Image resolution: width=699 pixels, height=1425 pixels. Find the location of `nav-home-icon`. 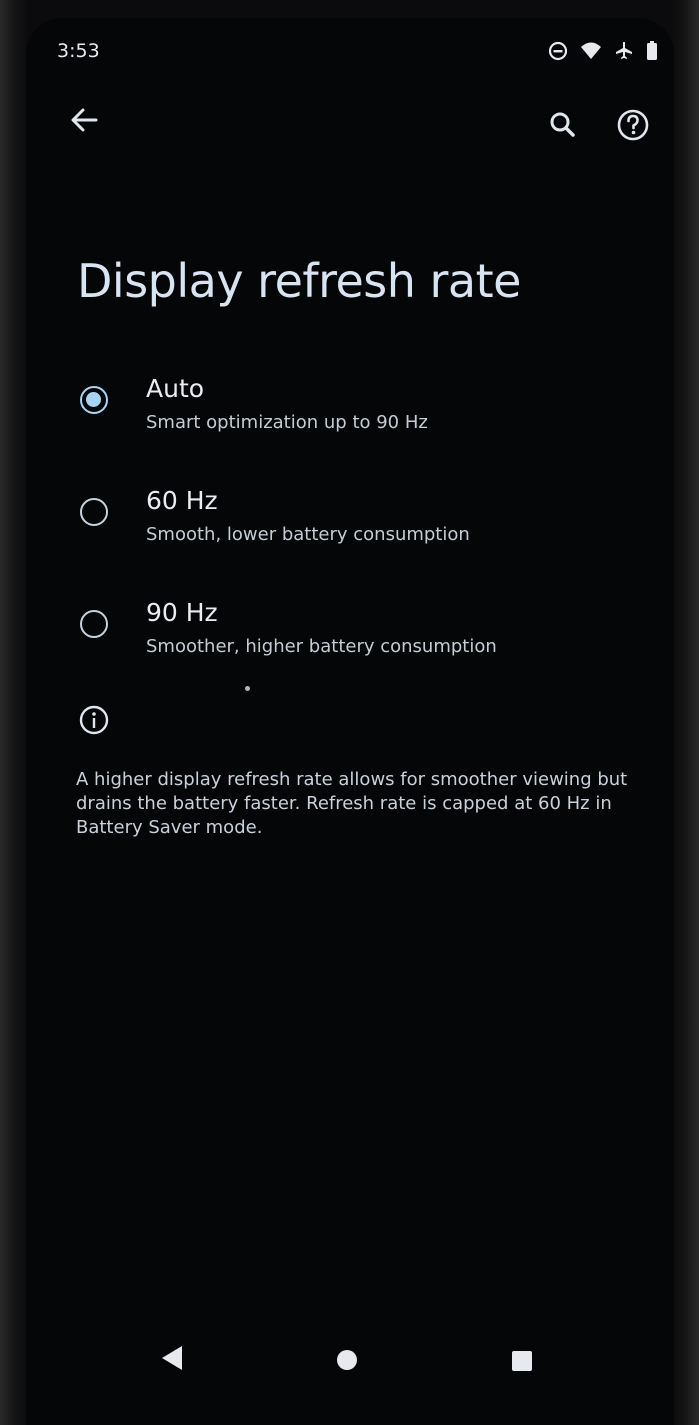

nav-home-icon is located at coordinates (347, 1358).